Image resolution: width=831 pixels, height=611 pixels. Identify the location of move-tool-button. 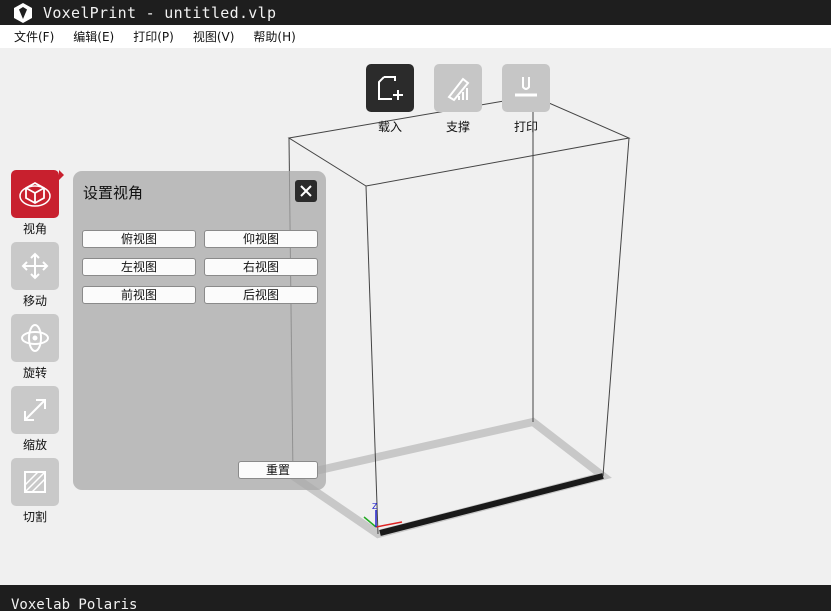
(35, 266).